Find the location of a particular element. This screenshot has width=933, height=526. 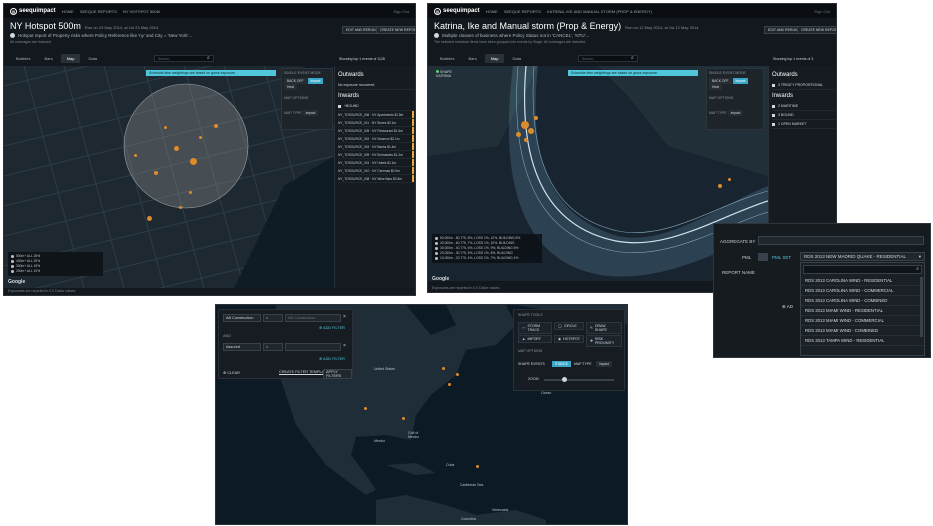

policy-item: NY_TOSOURCE_009 · NY Embassies $1.2m is located at coordinates (376, 155).